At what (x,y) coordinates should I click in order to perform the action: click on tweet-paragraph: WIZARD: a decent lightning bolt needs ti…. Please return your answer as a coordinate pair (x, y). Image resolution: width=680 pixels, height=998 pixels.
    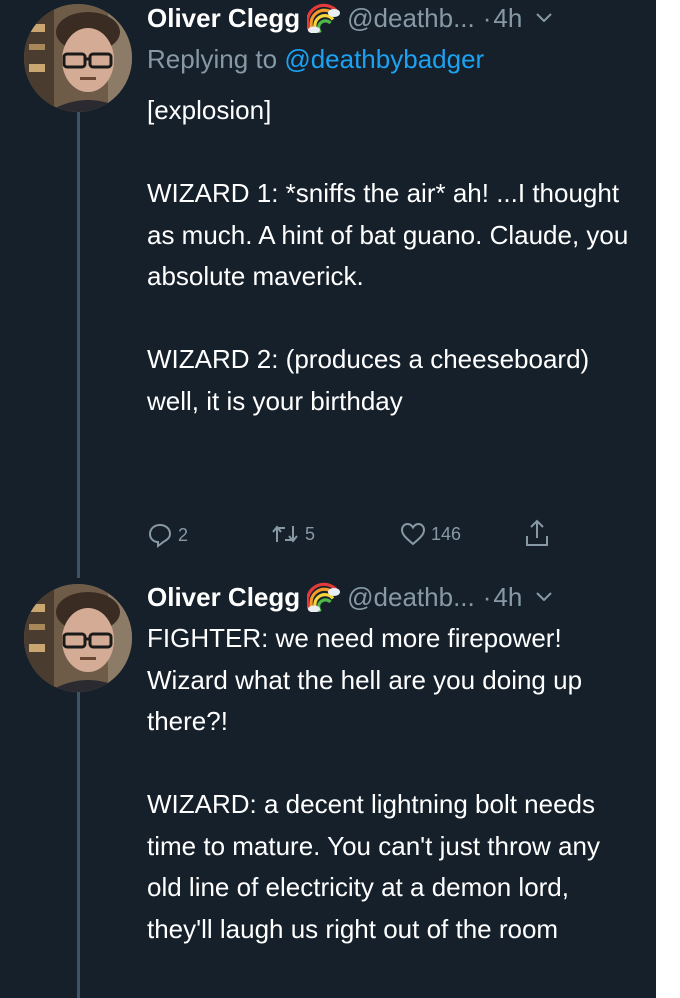
    Looking at the image, I should click on (373, 866).